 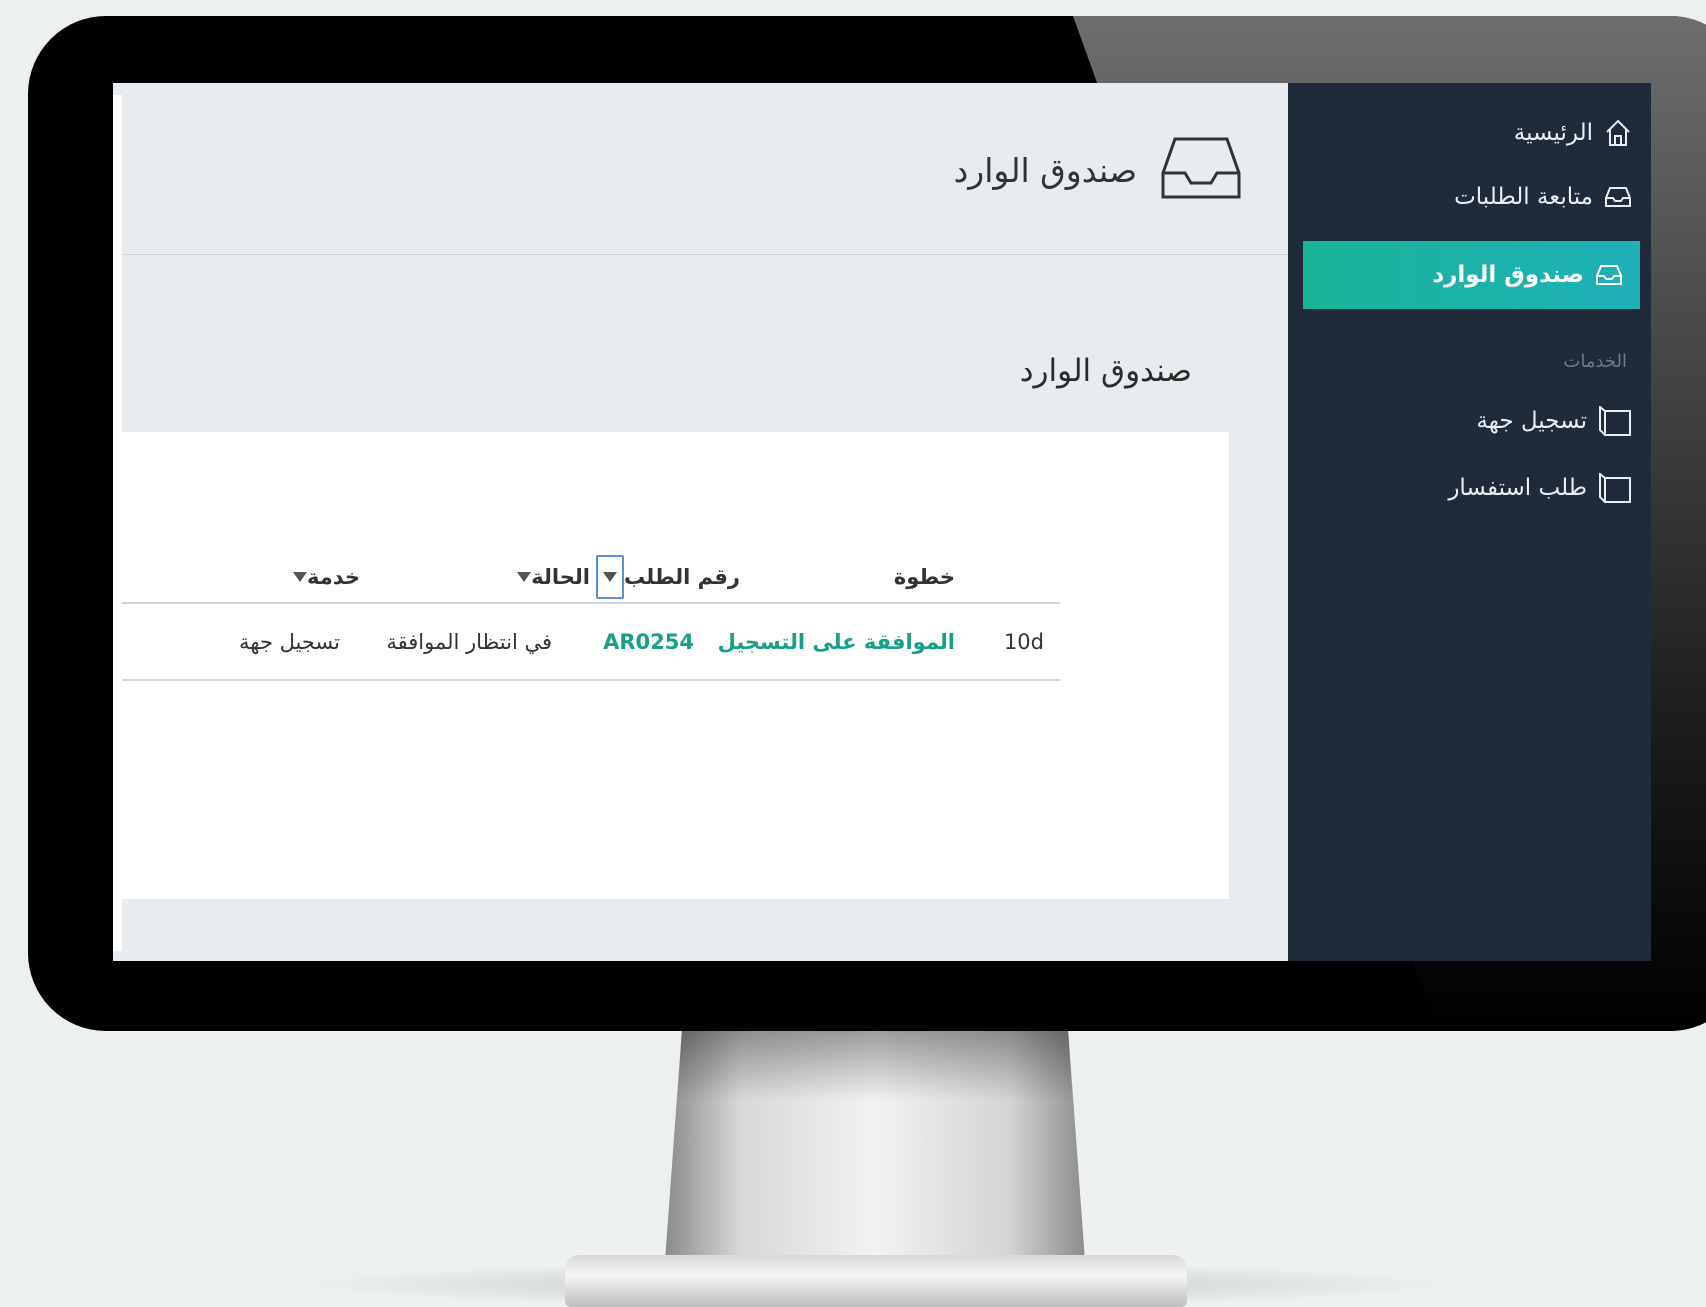 What do you see at coordinates (117, 523) in the screenshot?
I see `screen-edge` at bounding box center [117, 523].